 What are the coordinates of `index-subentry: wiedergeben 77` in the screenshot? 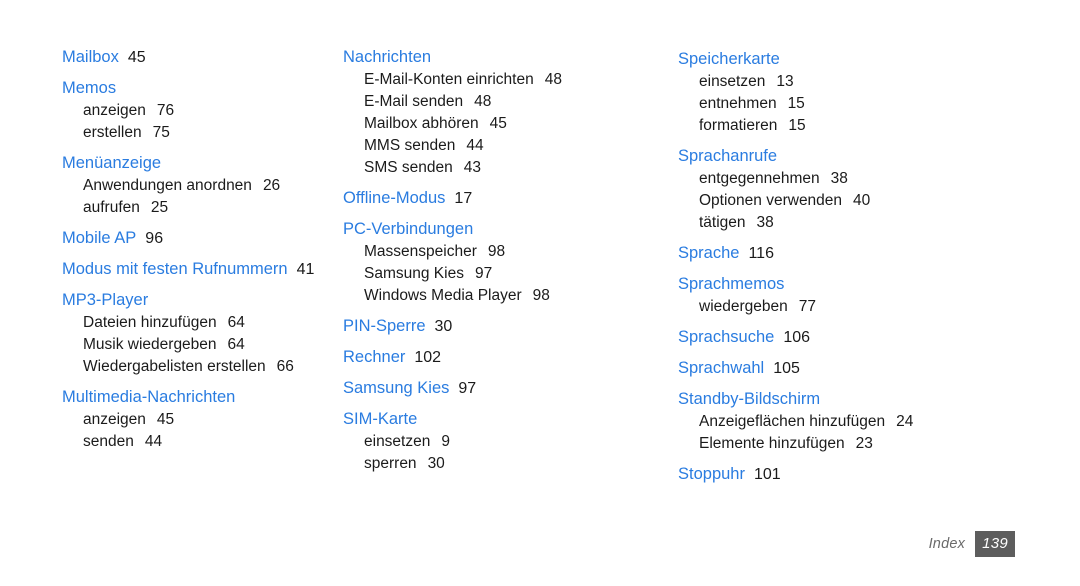 It's located at (879, 307).